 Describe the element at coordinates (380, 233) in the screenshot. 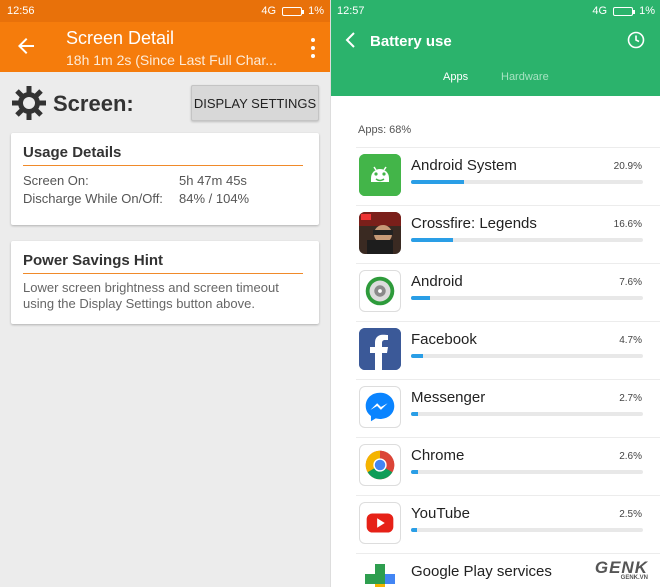

I see `crossfire-legends-icon` at that location.